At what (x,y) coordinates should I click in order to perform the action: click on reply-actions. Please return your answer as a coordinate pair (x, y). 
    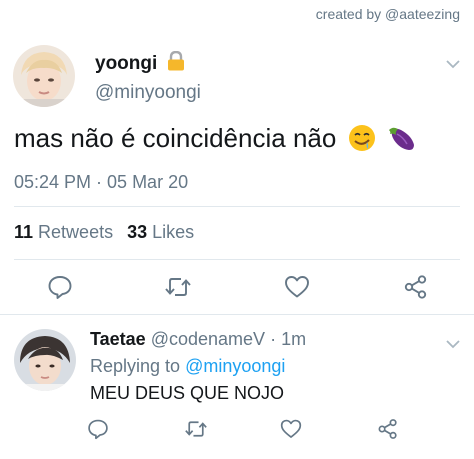
    Looking at the image, I should click on (237, 433).